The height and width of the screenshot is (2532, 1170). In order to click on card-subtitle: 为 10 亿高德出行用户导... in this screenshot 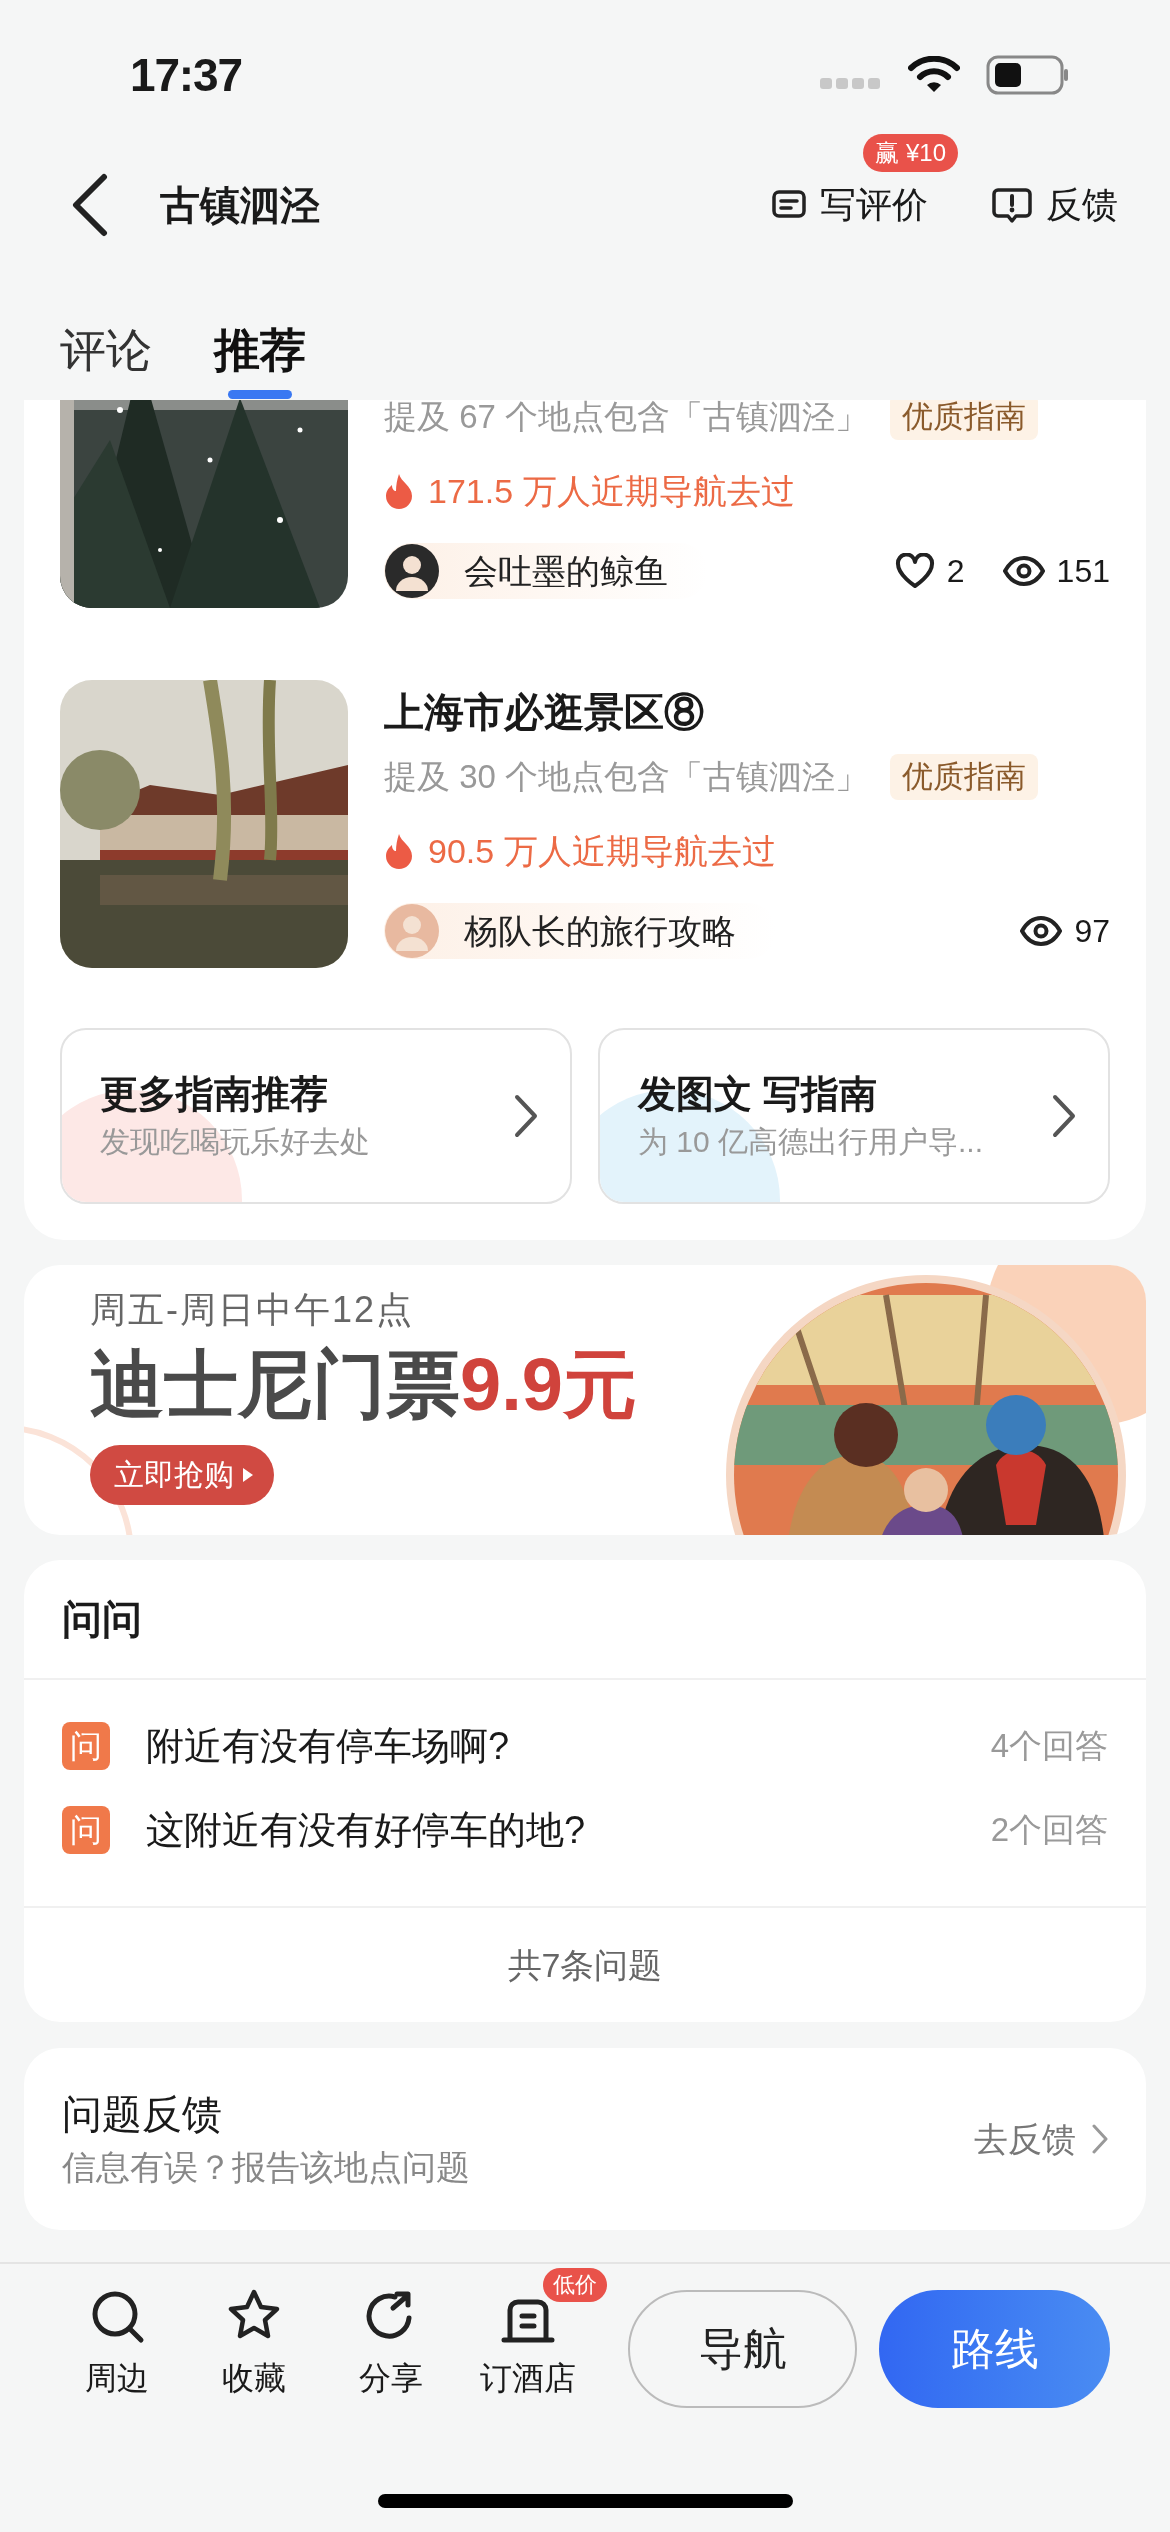, I will do `click(811, 1142)`.